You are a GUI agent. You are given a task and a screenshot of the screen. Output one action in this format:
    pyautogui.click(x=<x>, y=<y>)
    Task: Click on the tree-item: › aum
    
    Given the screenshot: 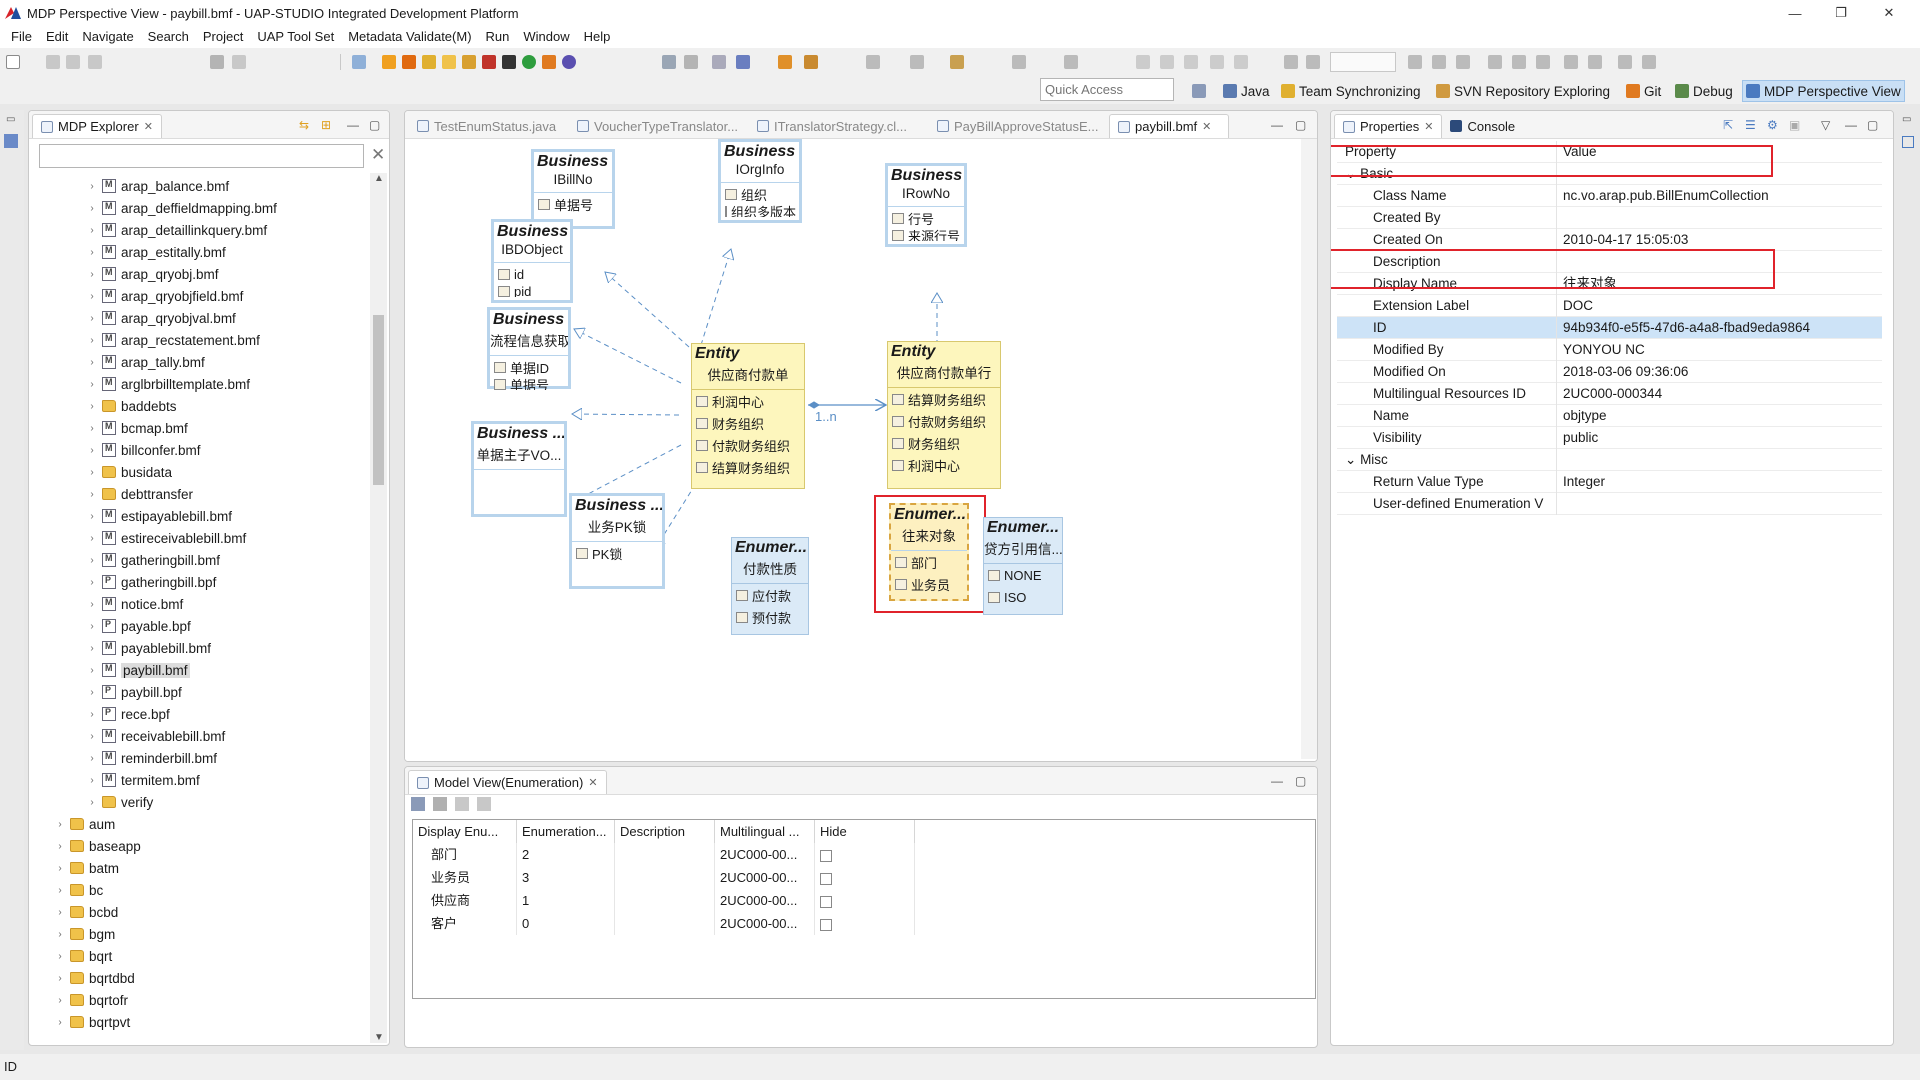 What is the action you would take?
    pyautogui.click(x=207, y=824)
    